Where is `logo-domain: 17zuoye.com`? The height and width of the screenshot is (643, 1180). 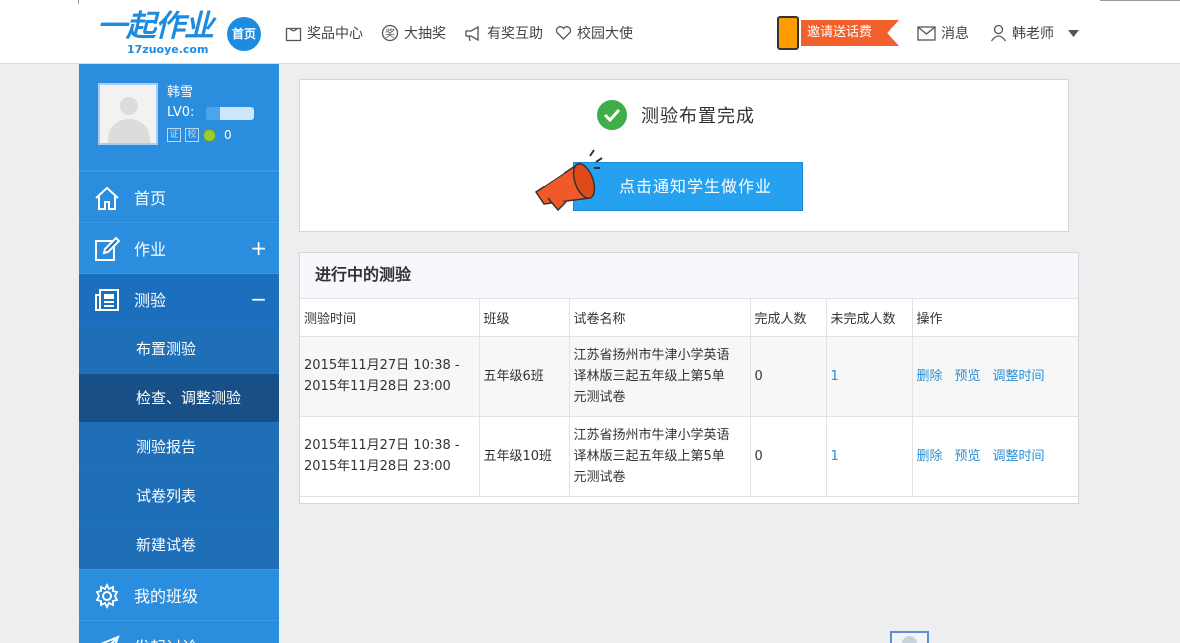 logo-domain: 17zuoye.com is located at coordinates (168, 49).